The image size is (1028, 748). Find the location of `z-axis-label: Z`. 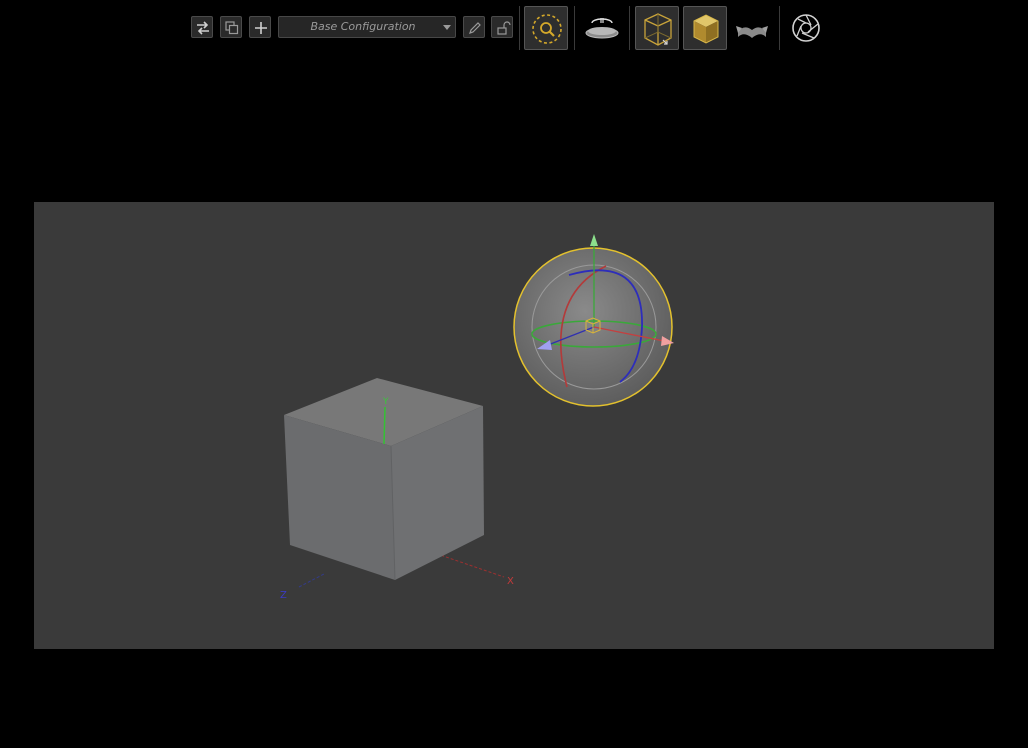

z-axis-label: Z is located at coordinates (283, 595).